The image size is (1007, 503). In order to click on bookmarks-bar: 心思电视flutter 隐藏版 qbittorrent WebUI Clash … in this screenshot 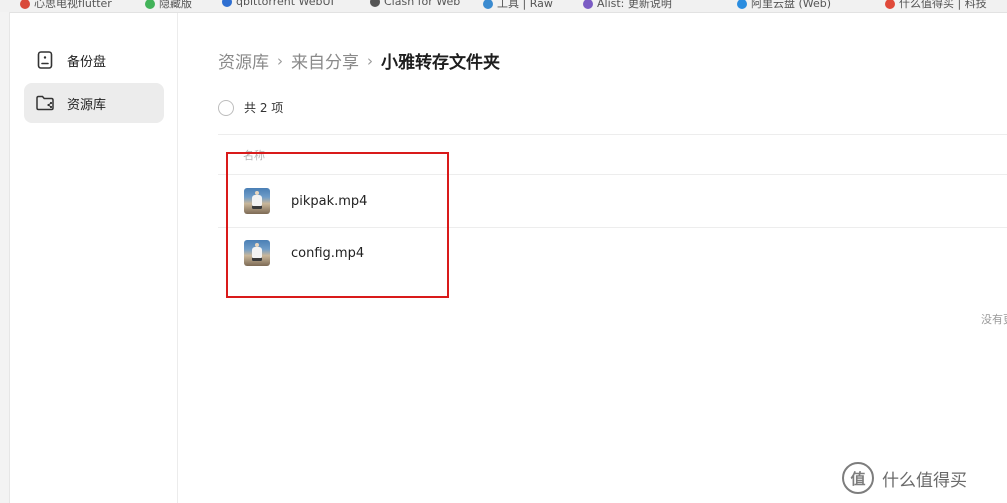, I will do `click(503, 6)`.